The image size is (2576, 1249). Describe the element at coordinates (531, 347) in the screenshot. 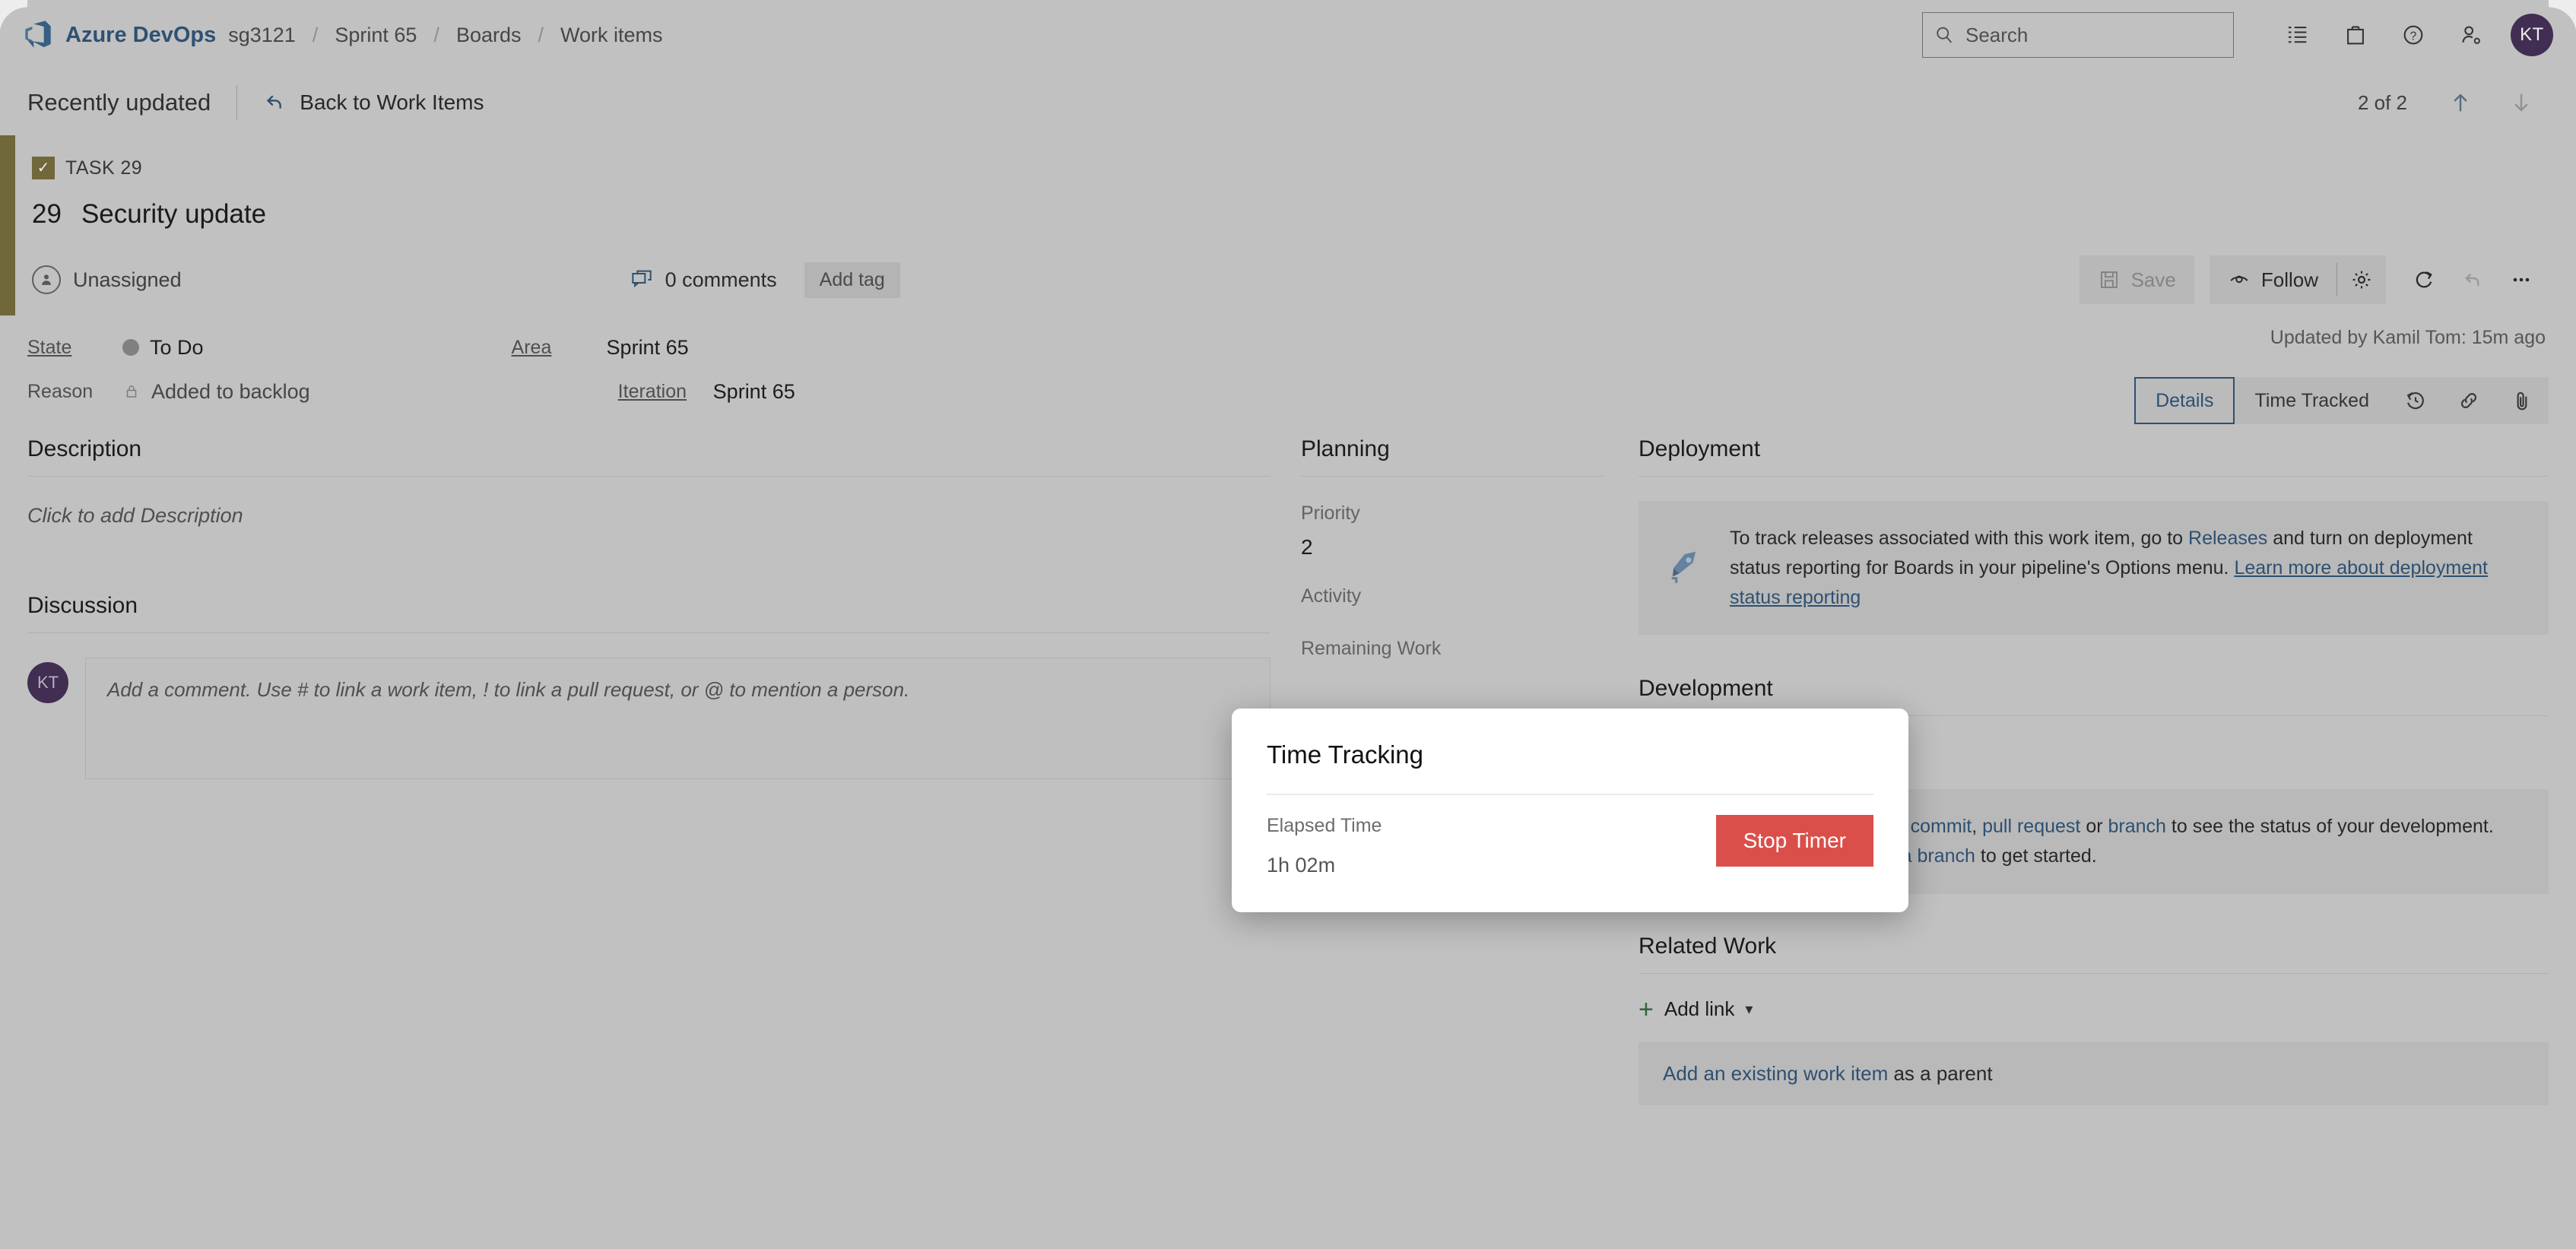

I see `area-label: Area` at that location.